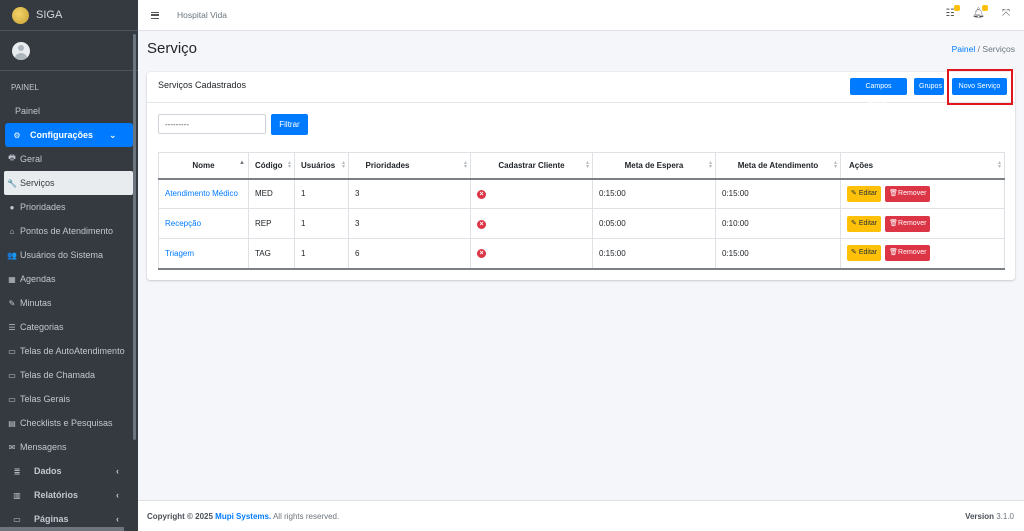  What do you see at coordinates (980, 87) in the screenshot?
I see `highlight-box` at bounding box center [980, 87].